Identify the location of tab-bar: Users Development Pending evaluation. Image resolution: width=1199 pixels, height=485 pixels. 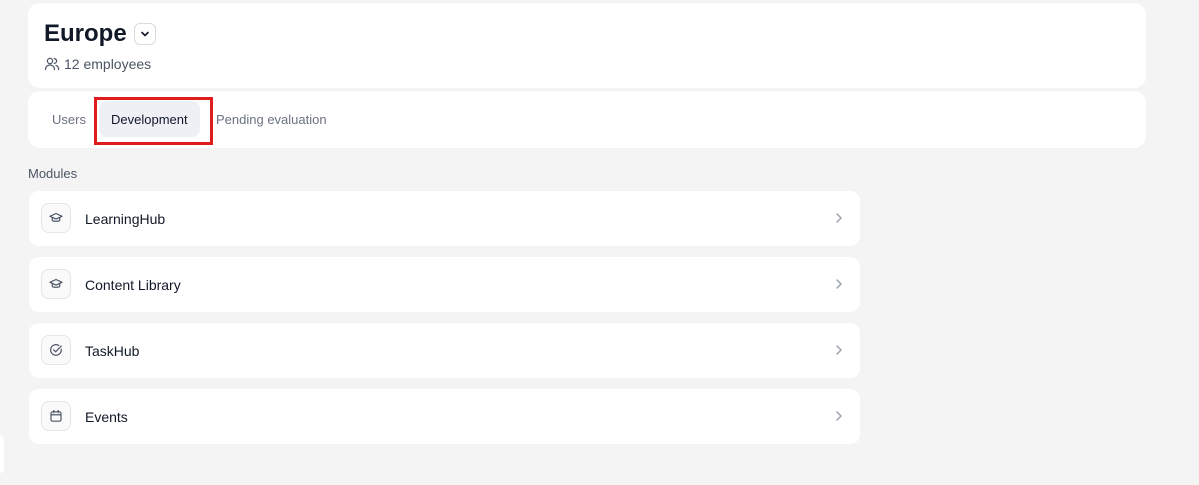
(587, 119).